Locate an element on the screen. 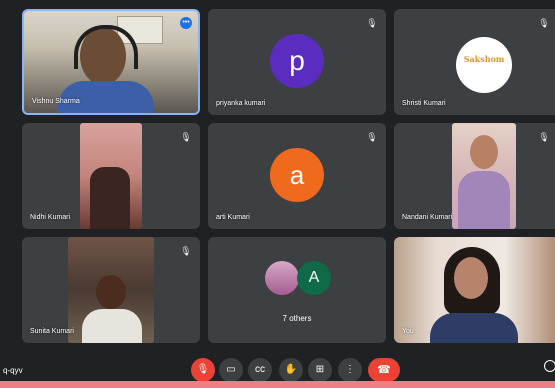 This screenshot has width=555, height=388. more-options-button: ⋮ is located at coordinates (350, 369).